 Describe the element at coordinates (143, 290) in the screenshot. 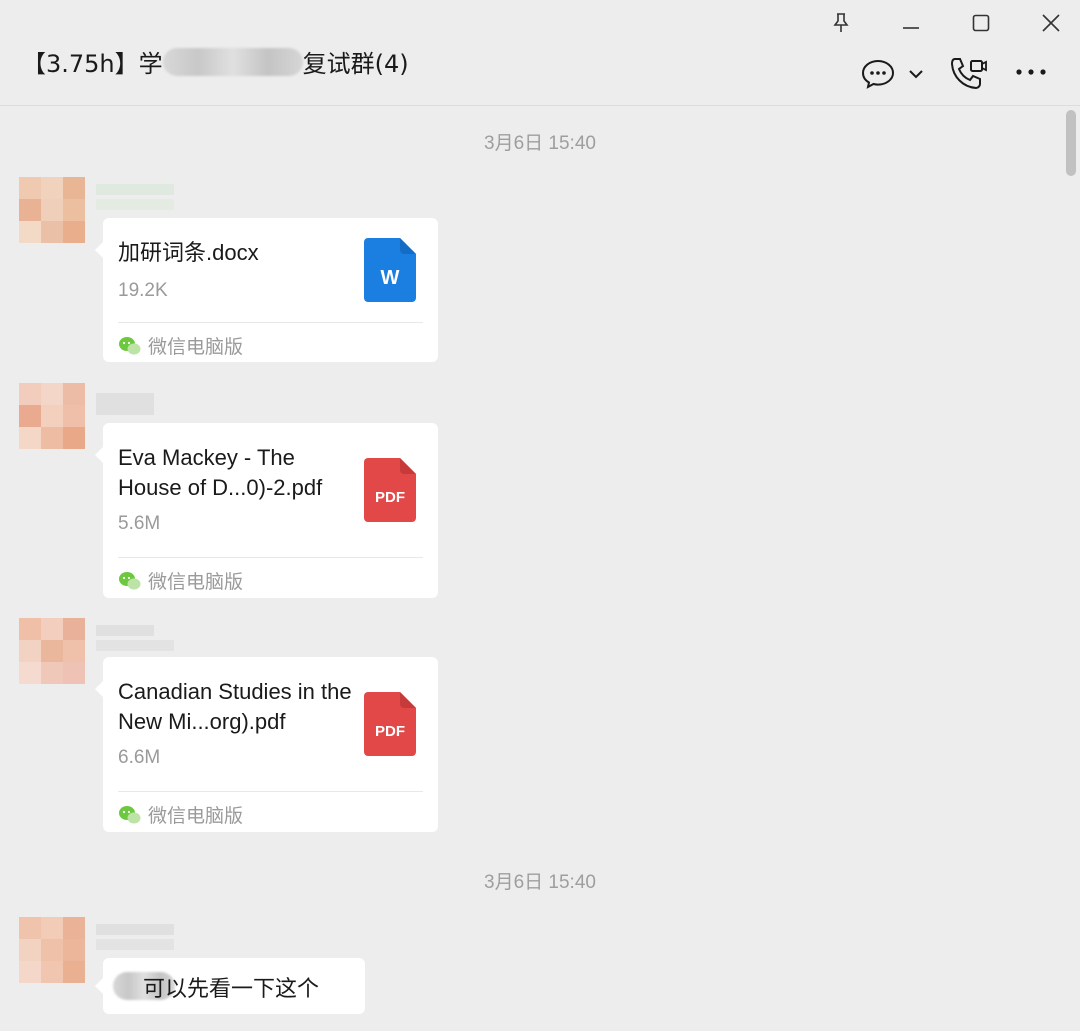

I see `file-size: 19.2K` at that location.